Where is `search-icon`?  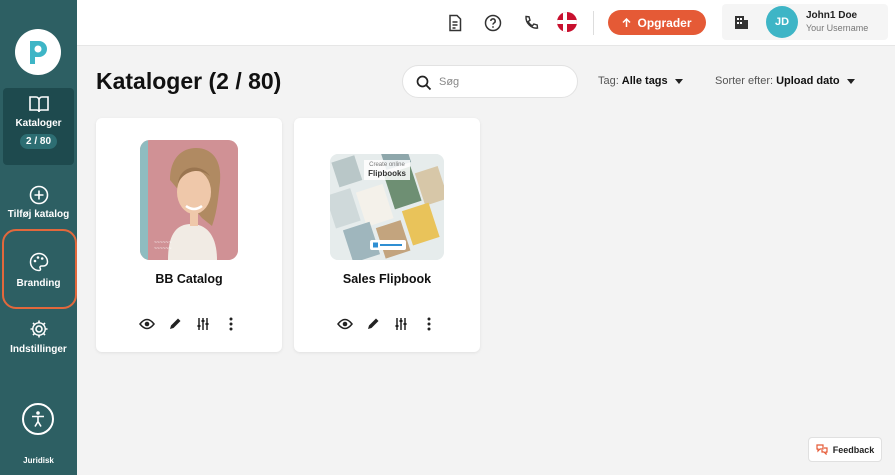
search-icon is located at coordinates (424, 83).